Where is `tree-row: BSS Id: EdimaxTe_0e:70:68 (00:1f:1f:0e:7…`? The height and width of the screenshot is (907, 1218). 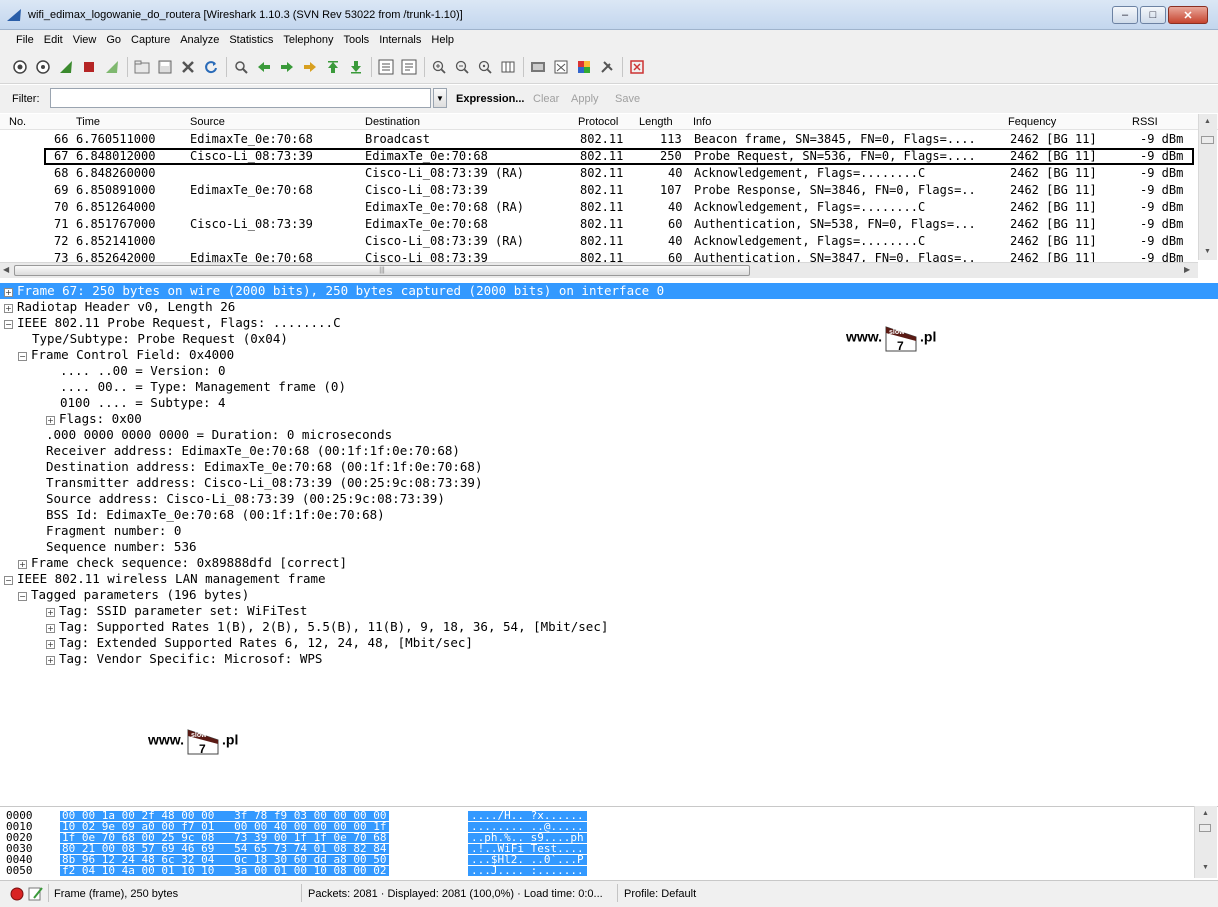 tree-row: BSS Id: EdimaxTe_0e:70:68 (00:1f:1f:0e:7… is located at coordinates (215, 515).